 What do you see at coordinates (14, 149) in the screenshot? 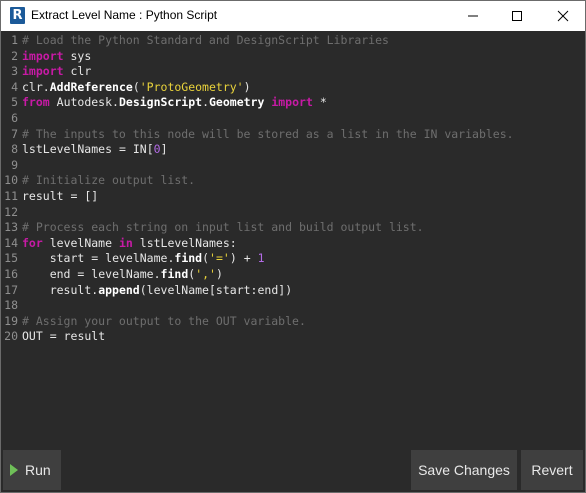
I see `line-number: 8` at bounding box center [14, 149].